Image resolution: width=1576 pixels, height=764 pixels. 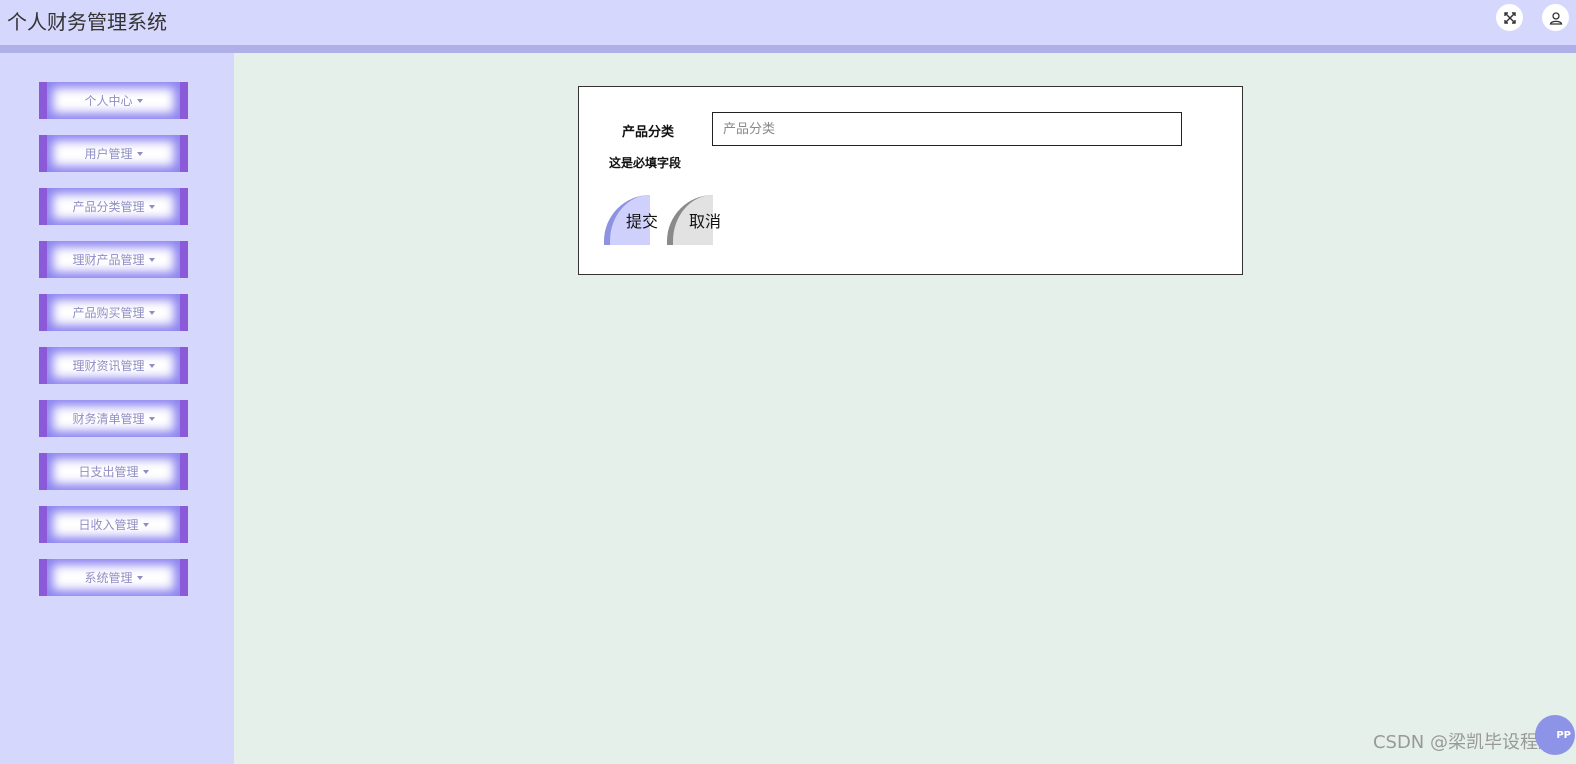 I want to click on sidebar-item-daily-expense: 日支出管理, so click(x=113, y=471).